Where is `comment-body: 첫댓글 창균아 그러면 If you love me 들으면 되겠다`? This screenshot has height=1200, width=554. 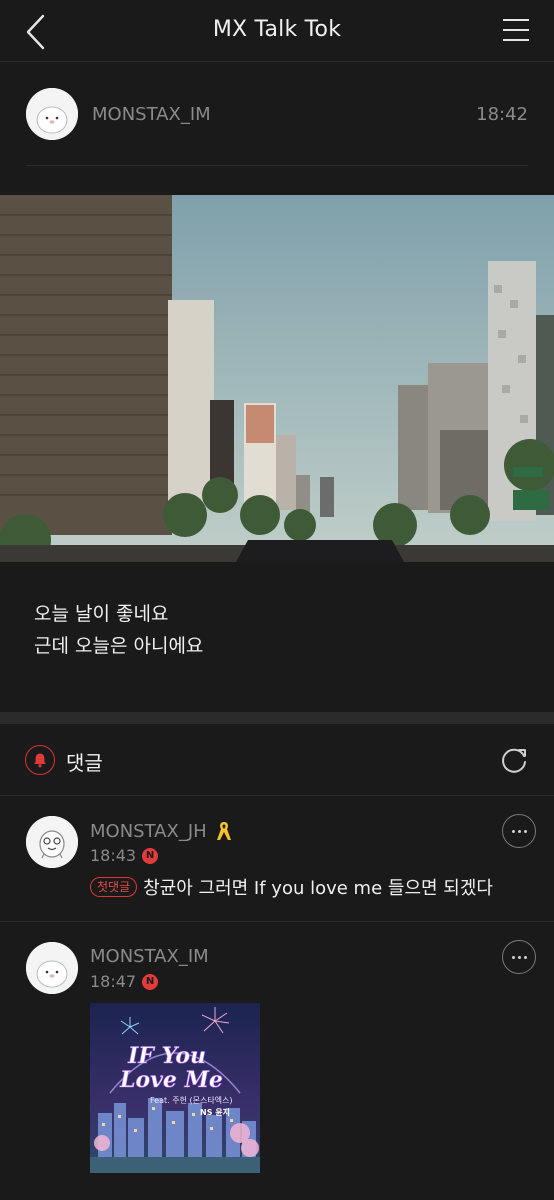 comment-body: 첫댓글 창균아 그러면 If you love me 들으면 되겠다 is located at coordinates (291, 887).